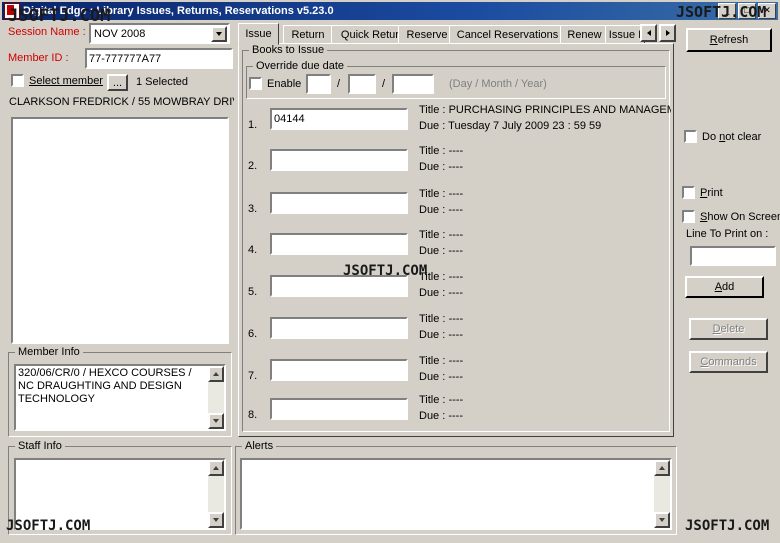  Describe the element at coordinates (625, 34) in the screenshot. I see `tab-issue-list: Issue I` at that location.